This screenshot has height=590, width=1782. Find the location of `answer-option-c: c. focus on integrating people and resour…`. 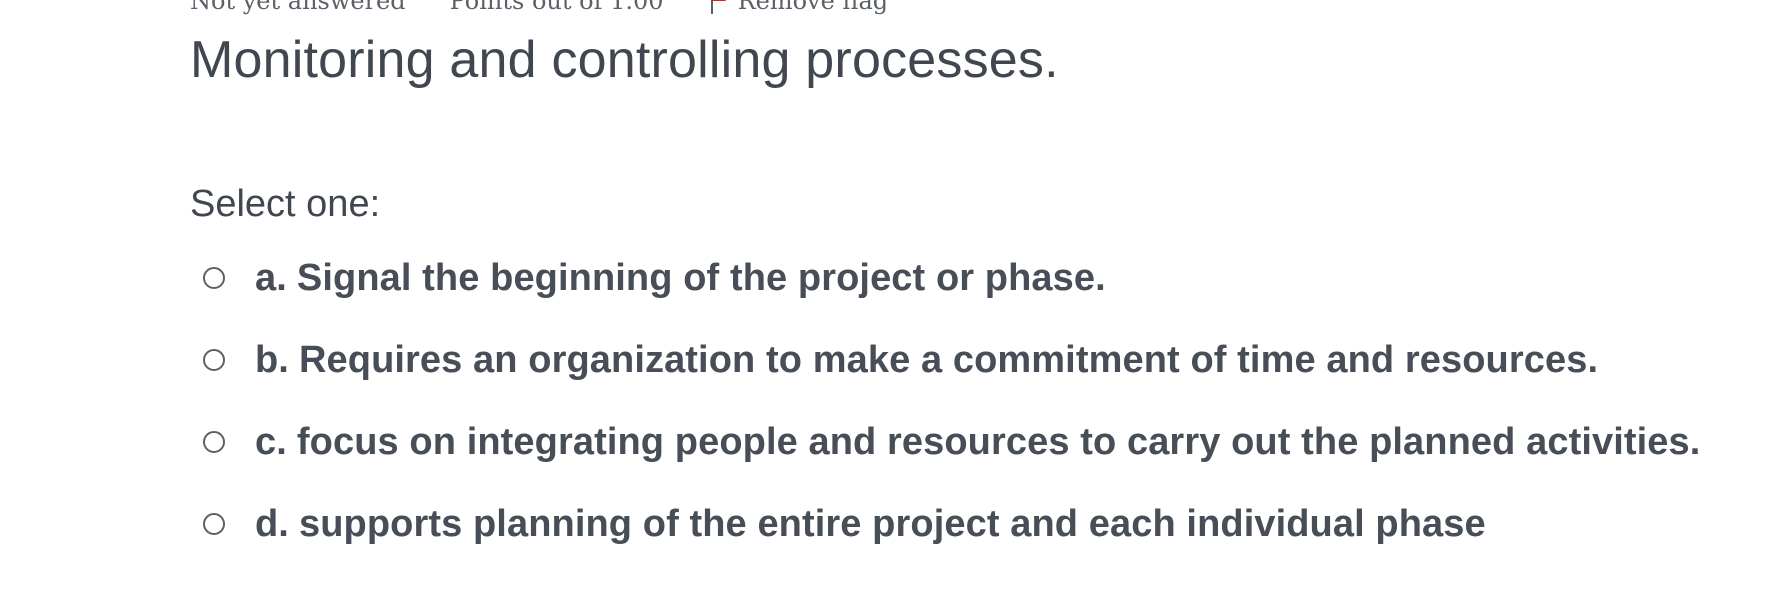

answer-option-c: c. focus on integrating people and resour… is located at coordinates (980, 442).